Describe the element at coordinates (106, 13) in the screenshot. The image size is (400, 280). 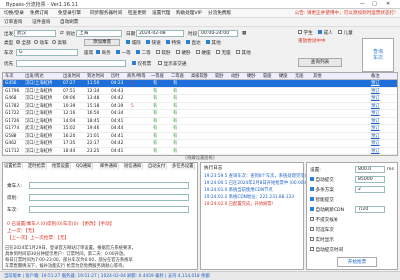
I see `menu-sync-time: 同步服务器时间` at that location.